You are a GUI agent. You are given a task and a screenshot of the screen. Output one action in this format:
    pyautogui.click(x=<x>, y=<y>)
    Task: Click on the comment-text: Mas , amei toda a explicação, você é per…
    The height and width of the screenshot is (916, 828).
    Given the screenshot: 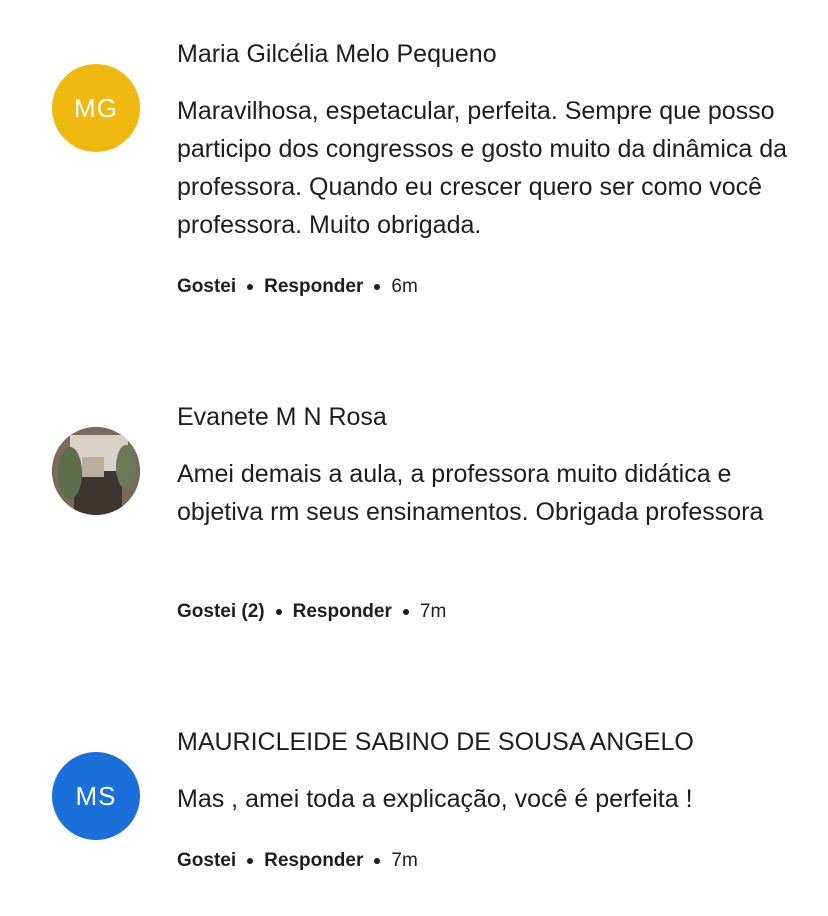 What is the action you would take?
    pyautogui.click(x=435, y=799)
    